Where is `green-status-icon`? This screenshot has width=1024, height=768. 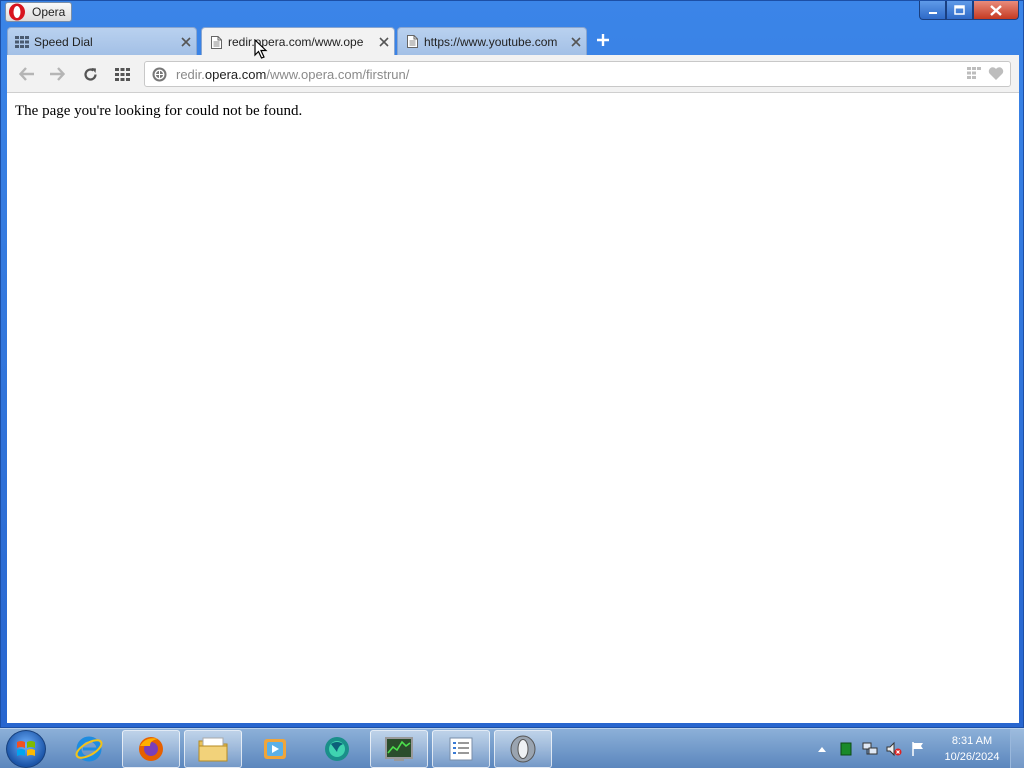
green-status-icon is located at coordinates (846, 749).